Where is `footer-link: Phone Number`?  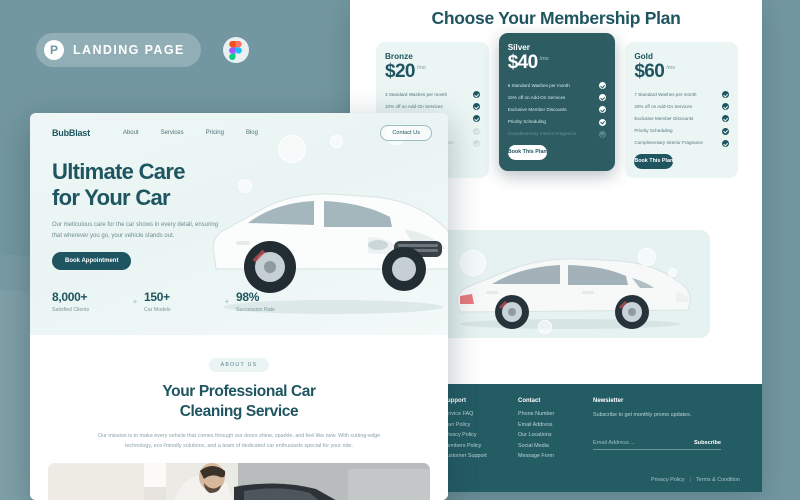 footer-link: Phone Number is located at coordinates (555, 414).